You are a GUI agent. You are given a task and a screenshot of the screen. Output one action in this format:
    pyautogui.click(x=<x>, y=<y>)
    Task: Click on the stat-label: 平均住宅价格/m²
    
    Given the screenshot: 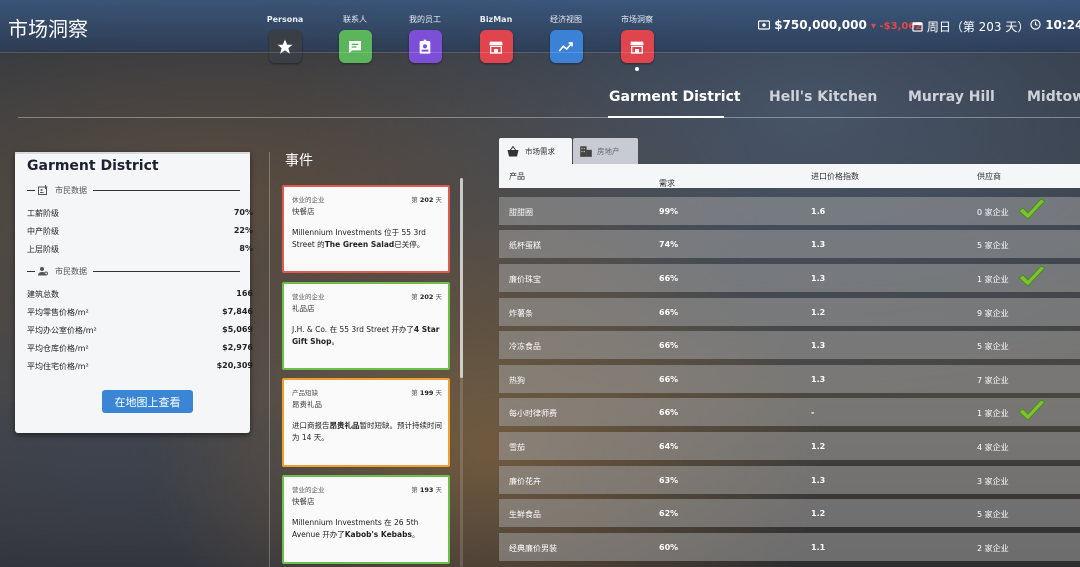 What is the action you would take?
    pyautogui.click(x=58, y=366)
    